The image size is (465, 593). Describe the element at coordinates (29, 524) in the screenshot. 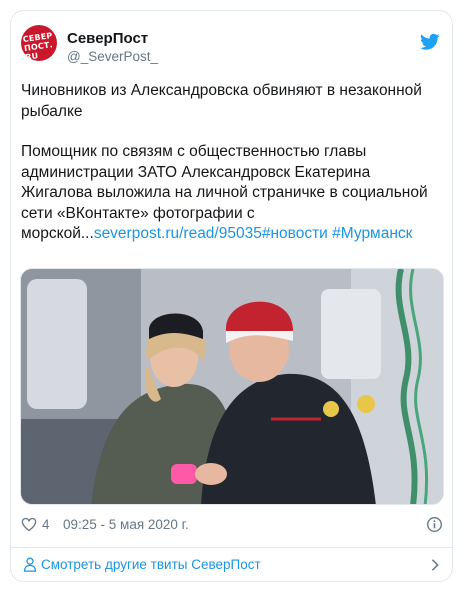

I see `heart-icon` at that location.